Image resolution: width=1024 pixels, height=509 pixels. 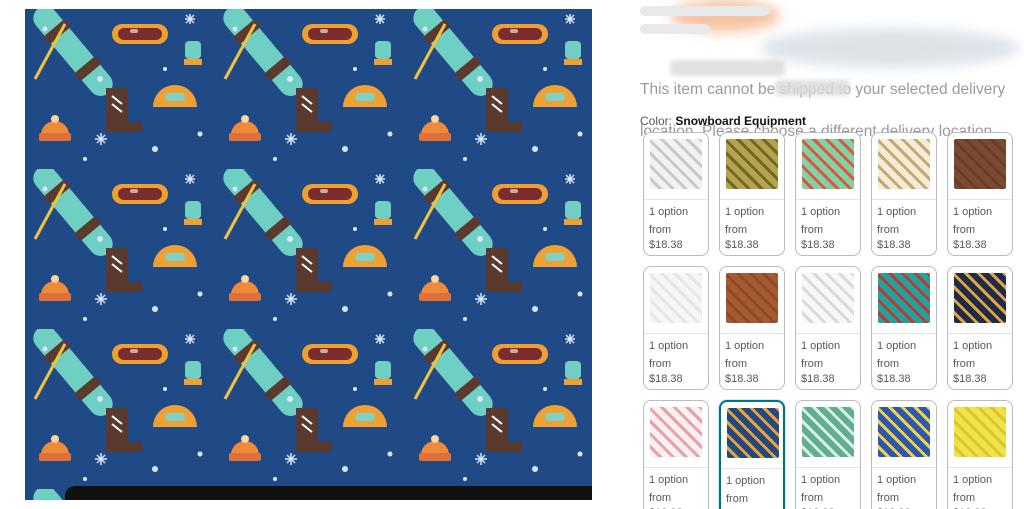 I want to click on color-selection-label: Color: Snowboard Equipment, so click(x=723, y=121).